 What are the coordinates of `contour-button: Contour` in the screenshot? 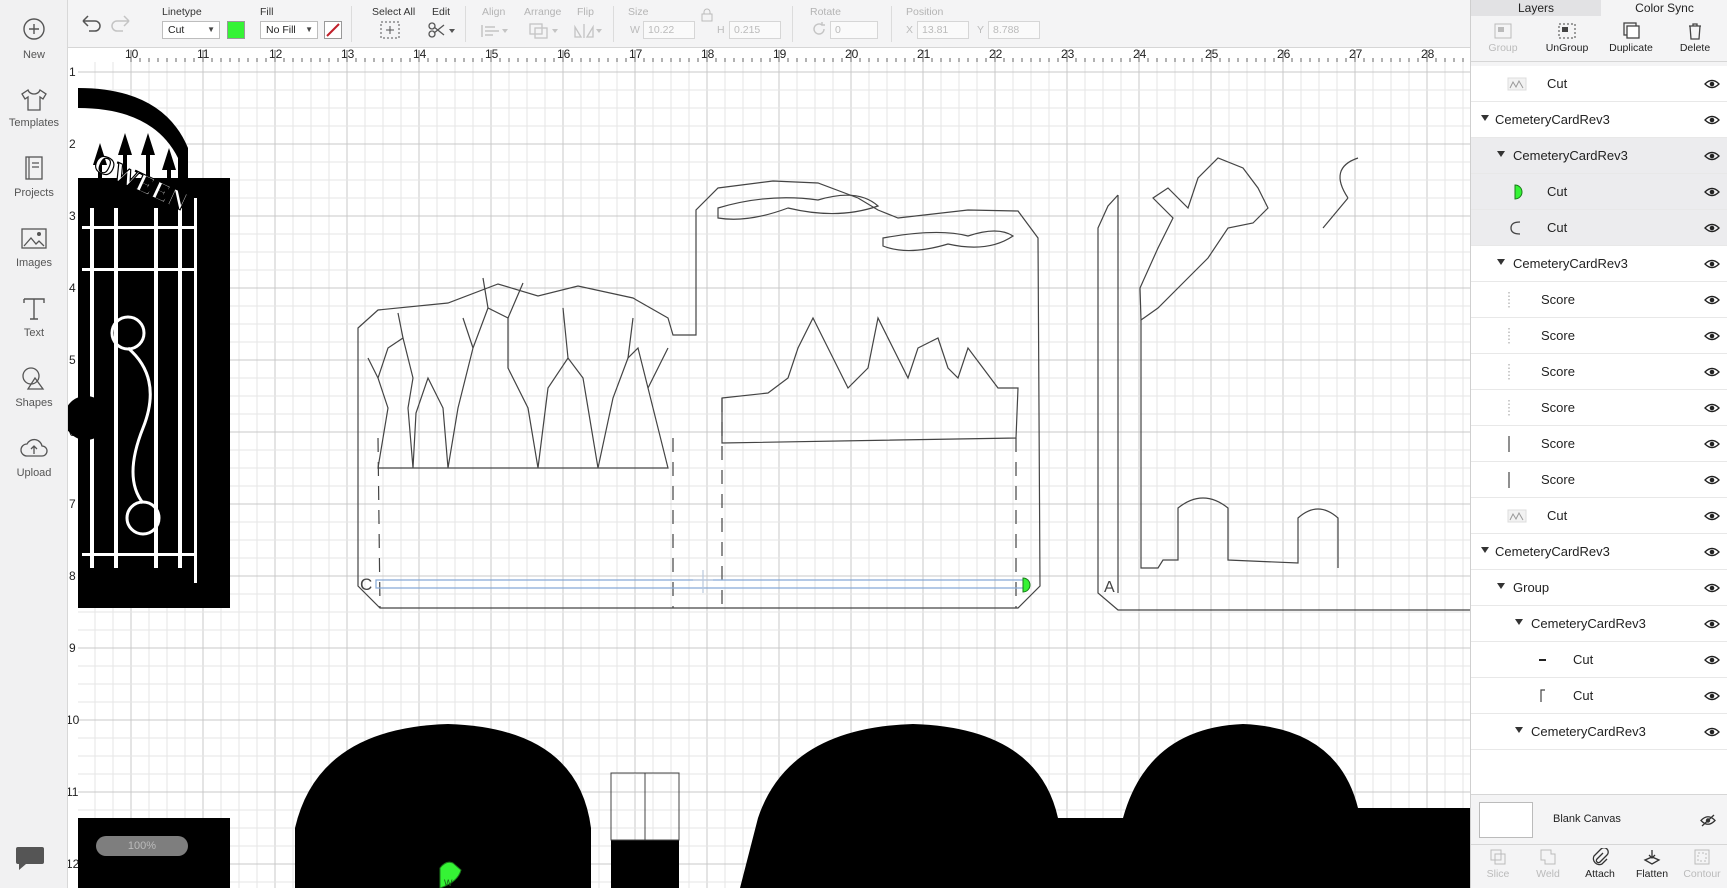 It's located at (1702, 864).